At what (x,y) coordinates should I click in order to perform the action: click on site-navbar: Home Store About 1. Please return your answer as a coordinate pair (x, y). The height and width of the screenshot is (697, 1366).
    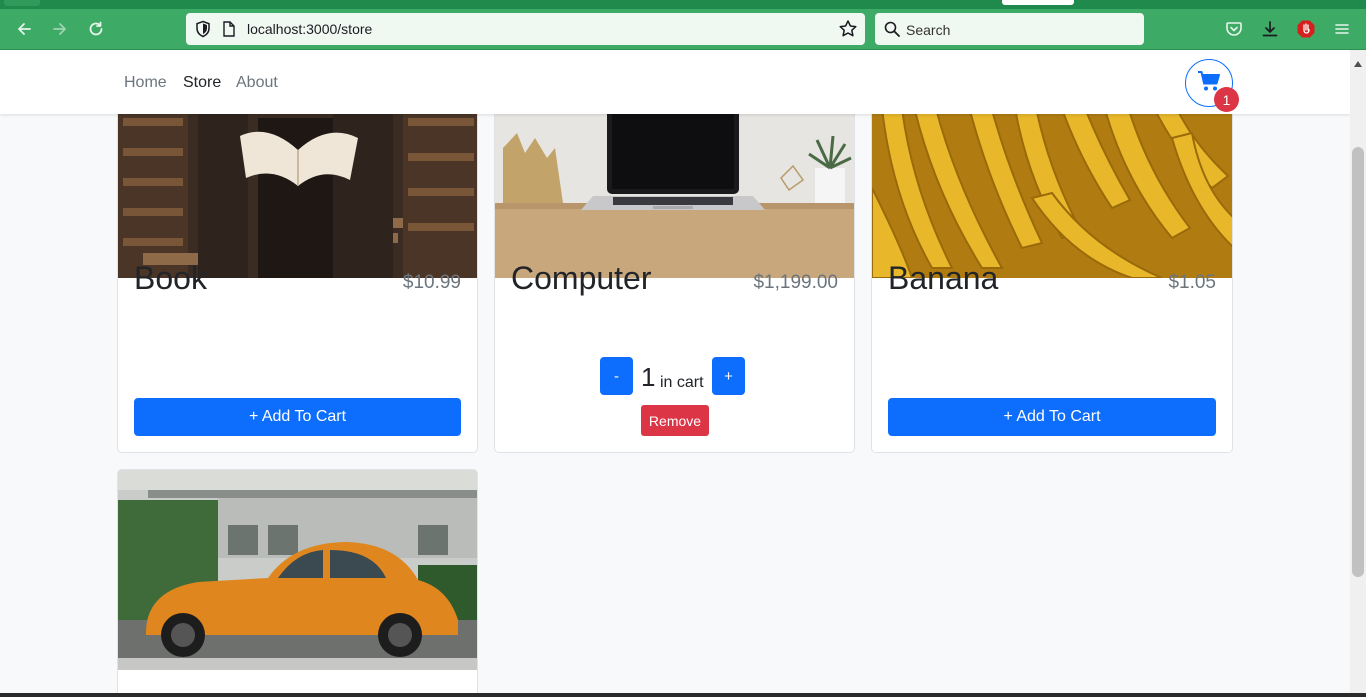
    Looking at the image, I should click on (675, 82).